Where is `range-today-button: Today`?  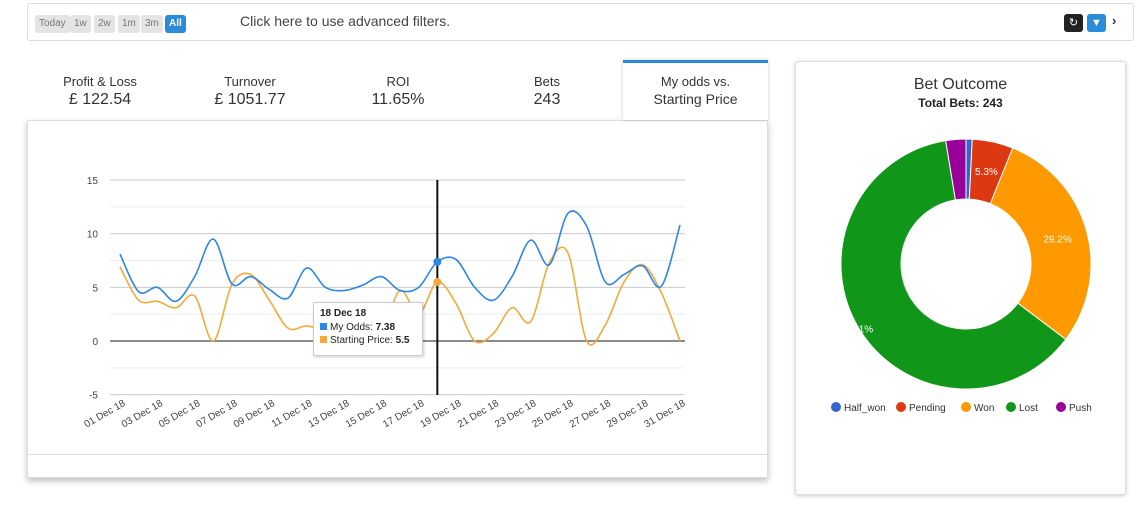 range-today-button: Today is located at coordinates (52, 24).